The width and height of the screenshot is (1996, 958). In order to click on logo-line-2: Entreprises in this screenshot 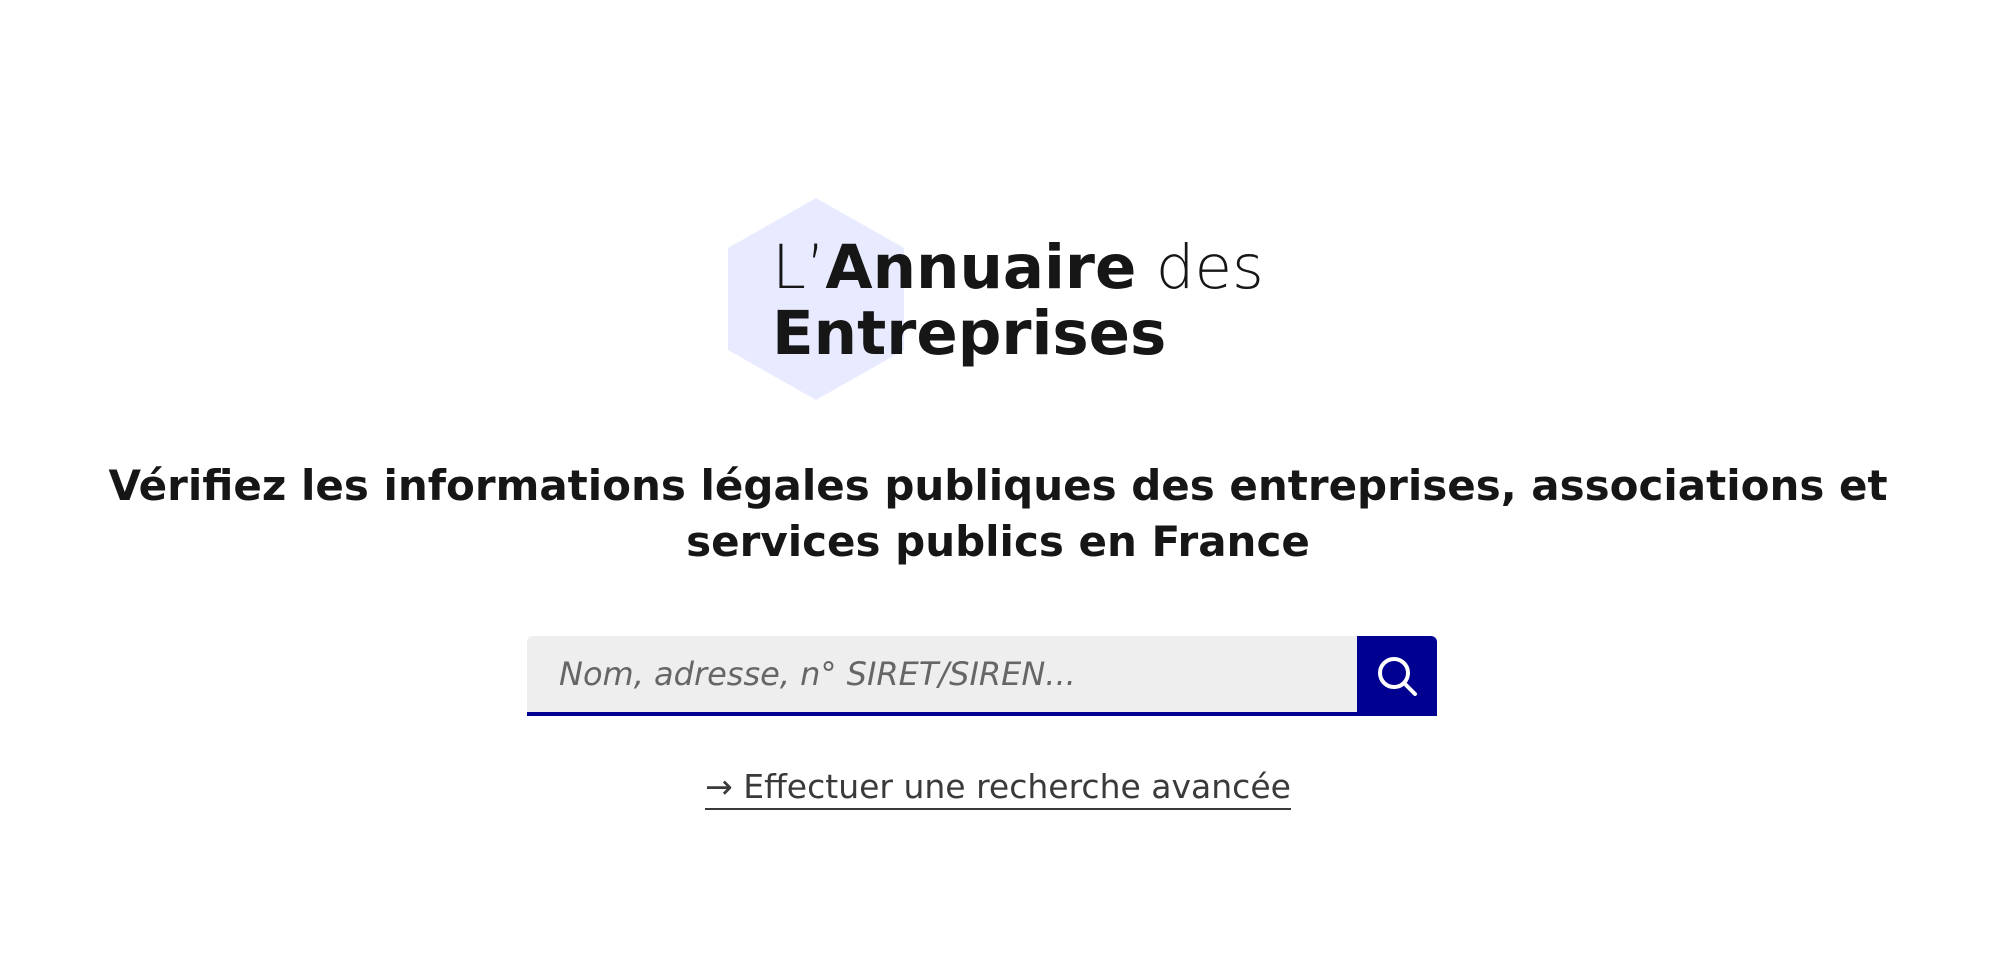, I will do `click(969, 333)`.